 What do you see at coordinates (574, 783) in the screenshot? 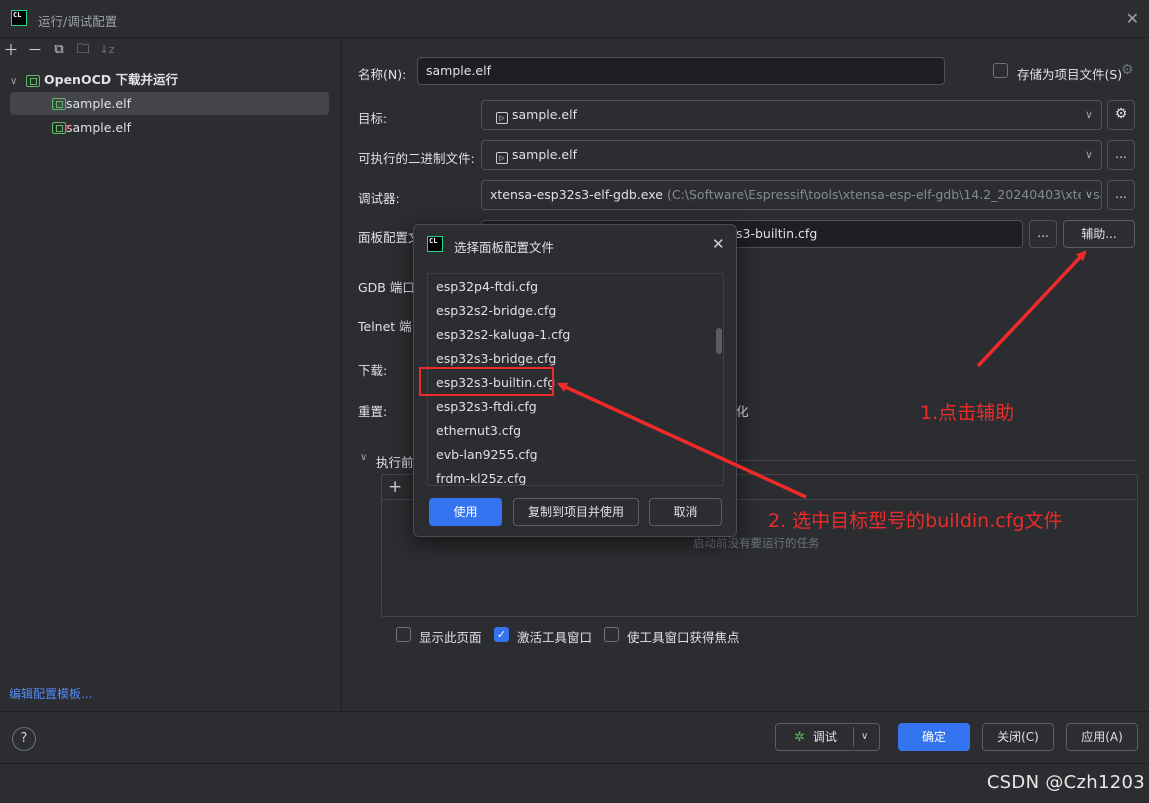
I see `footer-strip: CSDN @Czh1203` at bounding box center [574, 783].